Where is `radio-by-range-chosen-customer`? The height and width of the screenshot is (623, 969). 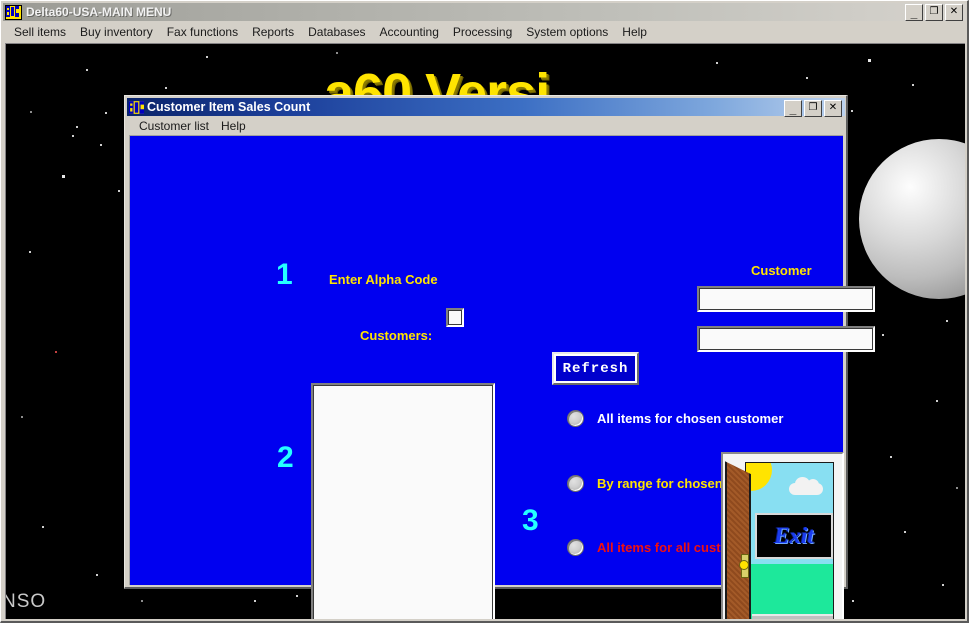
radio-by-range-chosen-customer is located at coordinates (575, 483).